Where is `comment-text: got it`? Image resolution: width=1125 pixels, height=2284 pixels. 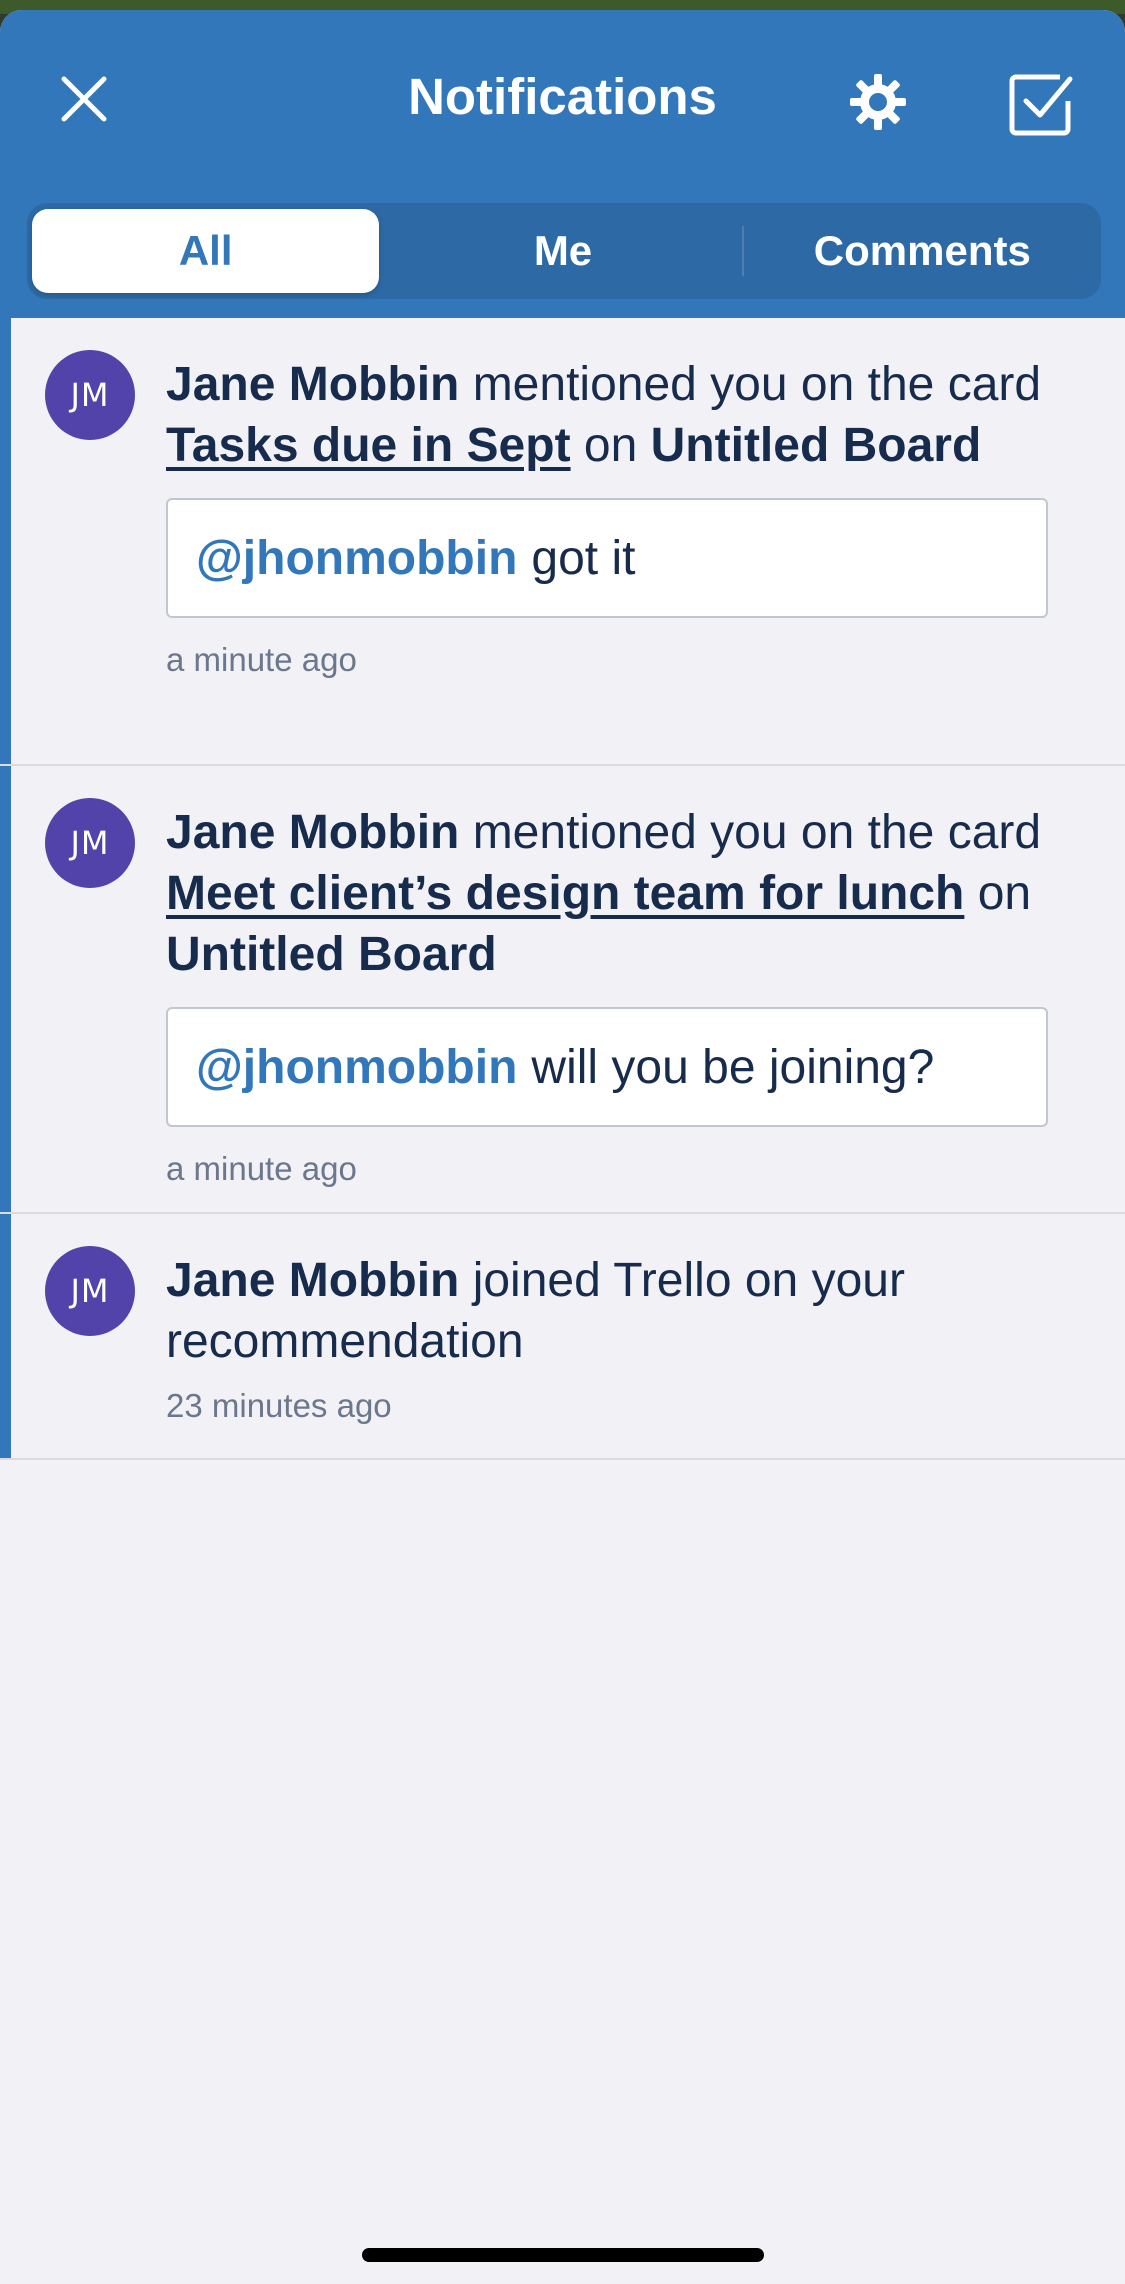 comment-text: got it is located at coordinates (583, 558).